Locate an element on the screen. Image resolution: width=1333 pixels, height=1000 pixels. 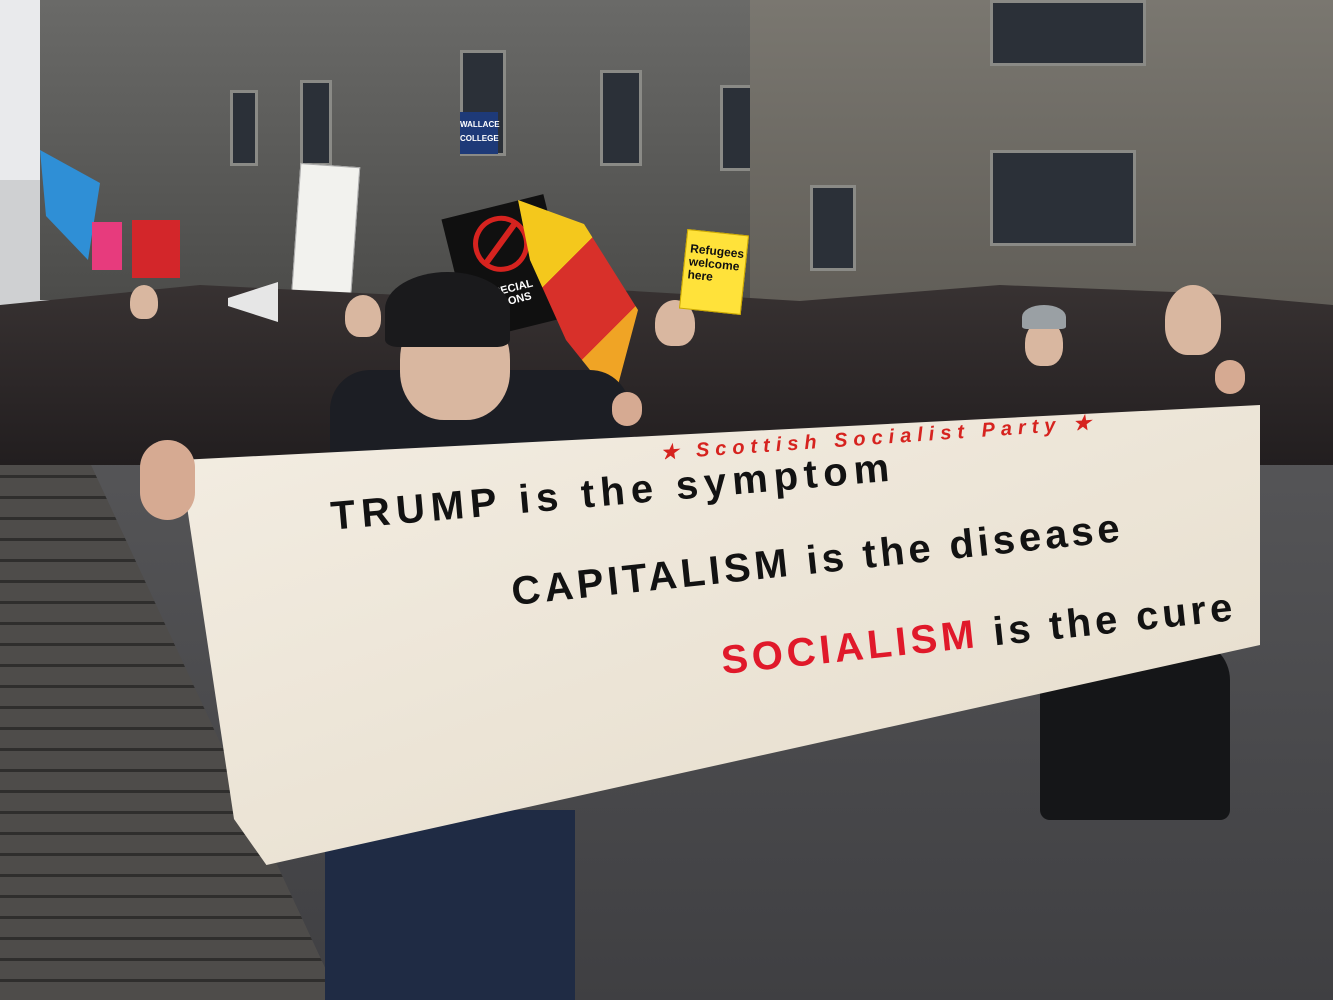
stone-building-right is located at coordinates (1041, 165).